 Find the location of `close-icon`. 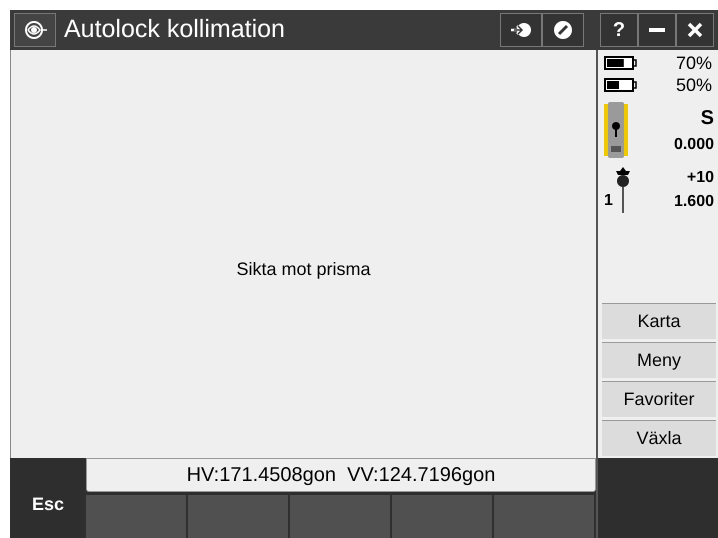

close-icon is located at coordinates (695, 30).